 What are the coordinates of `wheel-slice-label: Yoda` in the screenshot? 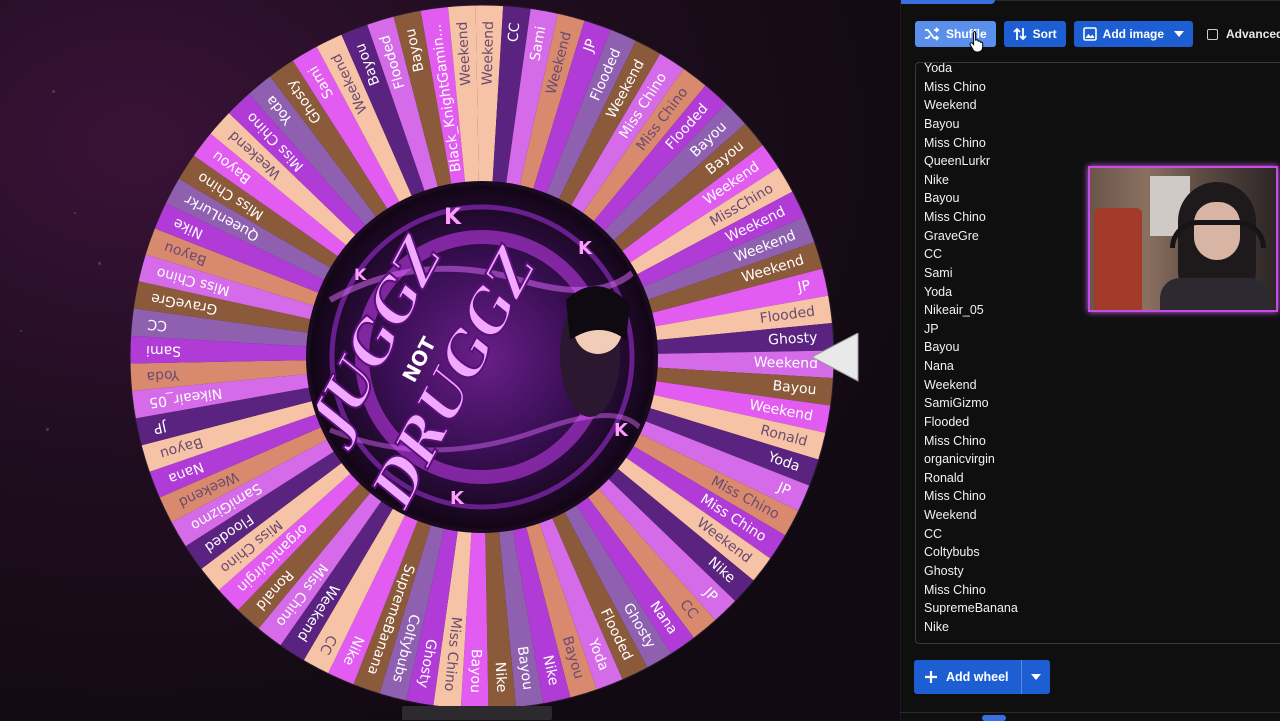 It's located at (163, 375).